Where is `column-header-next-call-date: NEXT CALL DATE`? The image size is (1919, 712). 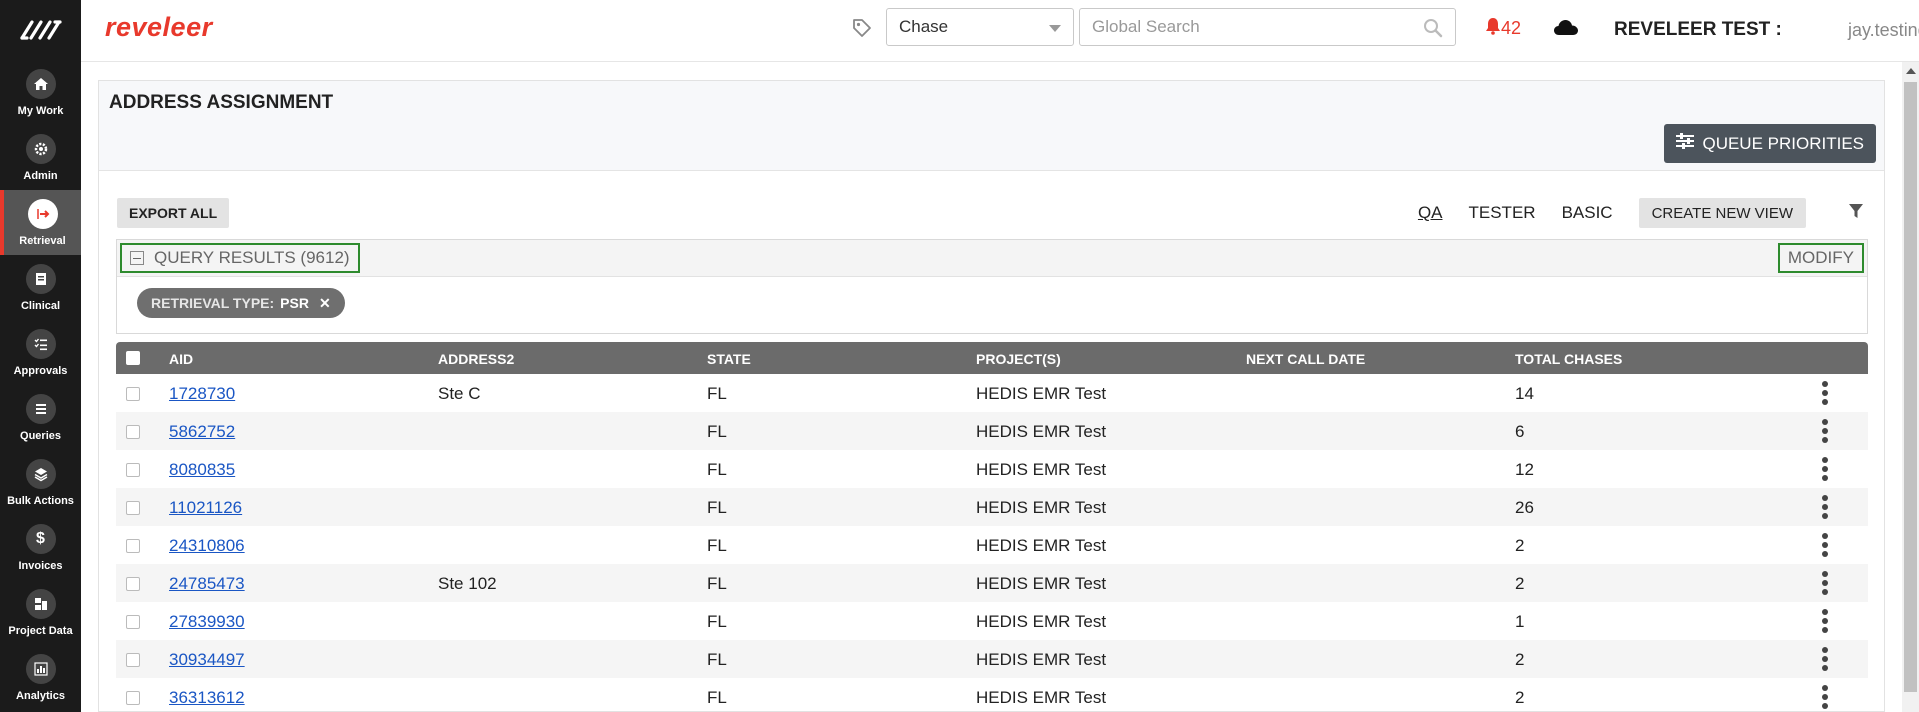 column-header-next-call-date: NEXT CALL DATE is located at coordinates (1305, 359).